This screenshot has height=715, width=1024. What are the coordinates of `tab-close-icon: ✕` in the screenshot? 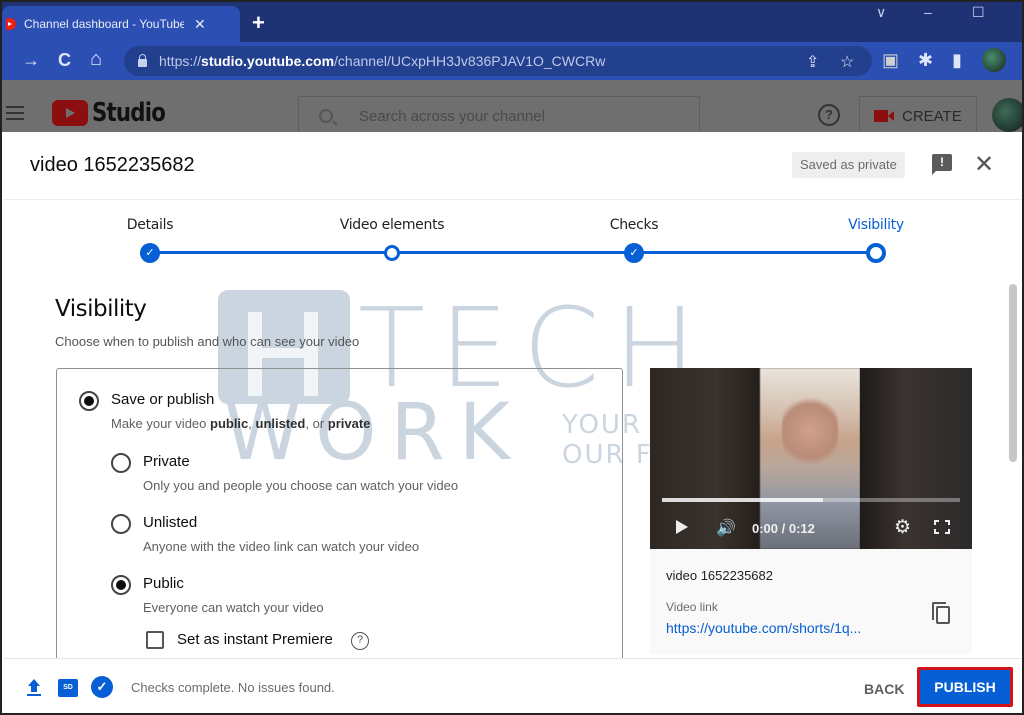 It's located at (200, 24).